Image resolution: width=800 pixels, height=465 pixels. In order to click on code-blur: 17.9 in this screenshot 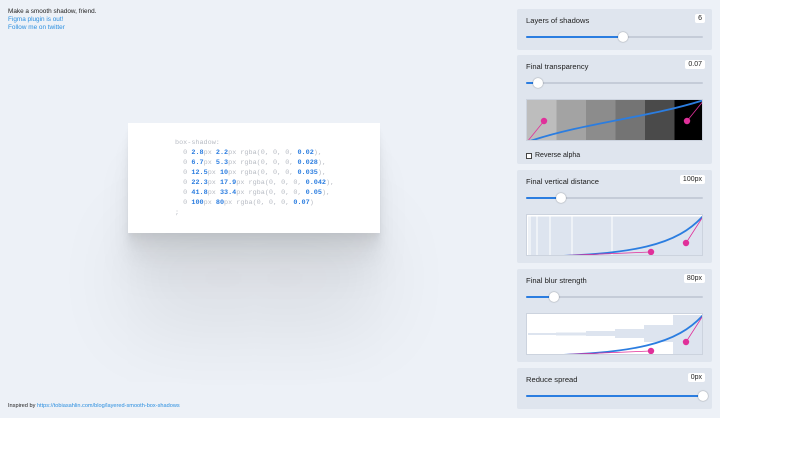, I will do `click(228, 183)`.